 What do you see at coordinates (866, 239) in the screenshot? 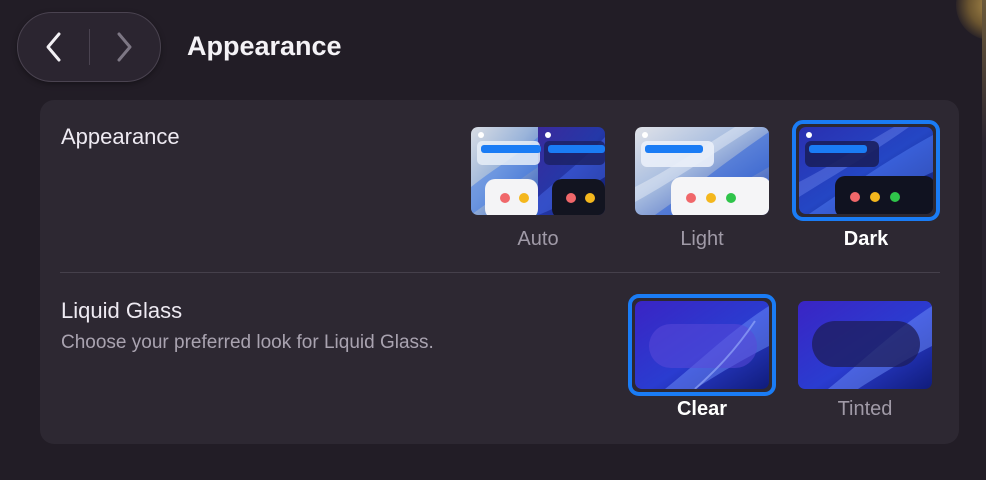
I see `dark-option-label: Dark` at bounding box center [866, 239].